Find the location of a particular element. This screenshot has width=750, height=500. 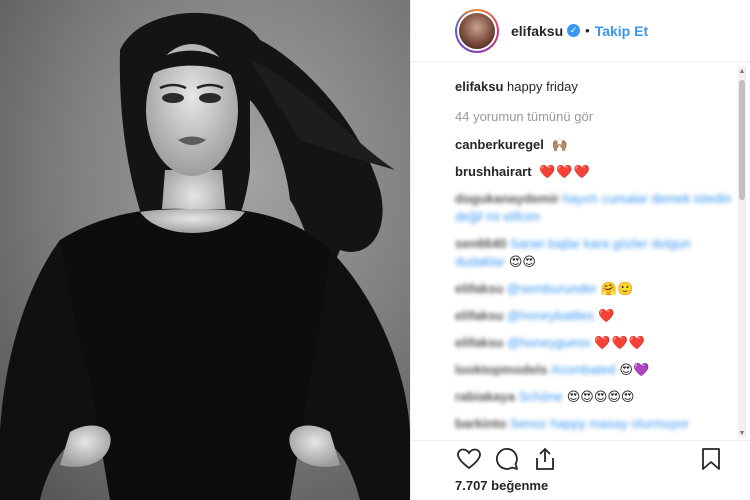

comment-emoji: 🙌🏽 is located at coordinates (559, 144).